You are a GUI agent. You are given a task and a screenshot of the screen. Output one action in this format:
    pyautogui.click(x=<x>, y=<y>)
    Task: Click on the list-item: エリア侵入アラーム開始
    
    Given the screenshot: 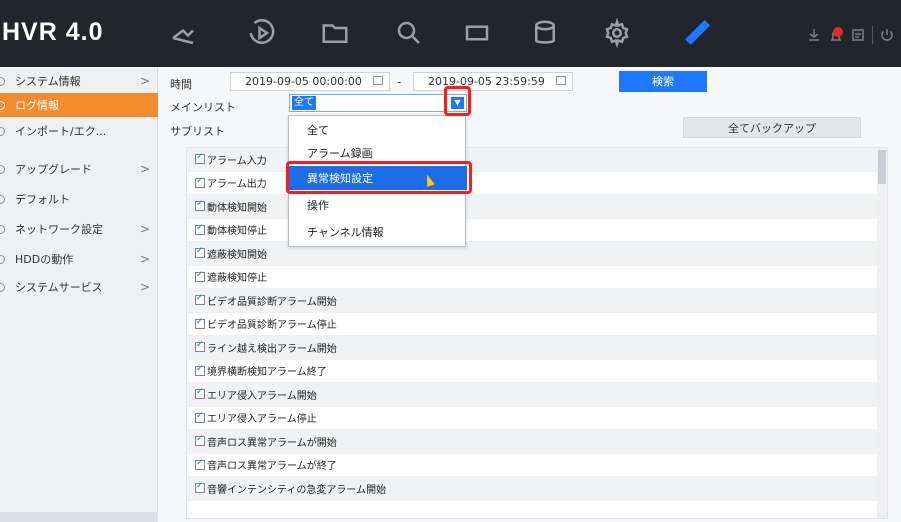 What is the action you would take?
    pyautogui.click(x=537, y=395)
    